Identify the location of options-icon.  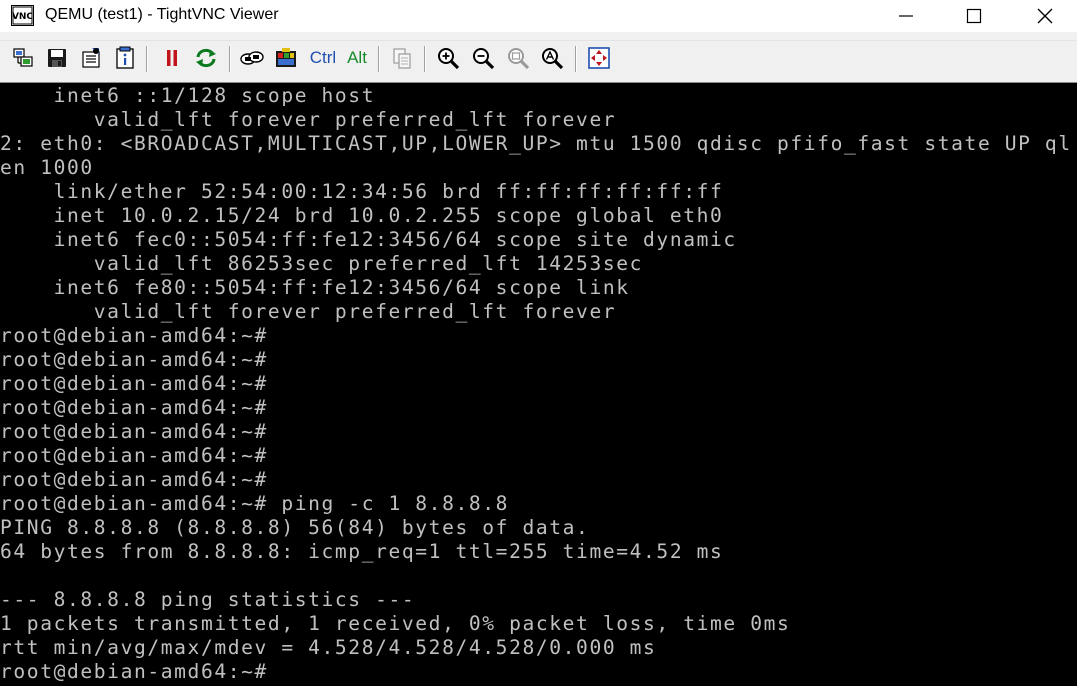
(91, 58).